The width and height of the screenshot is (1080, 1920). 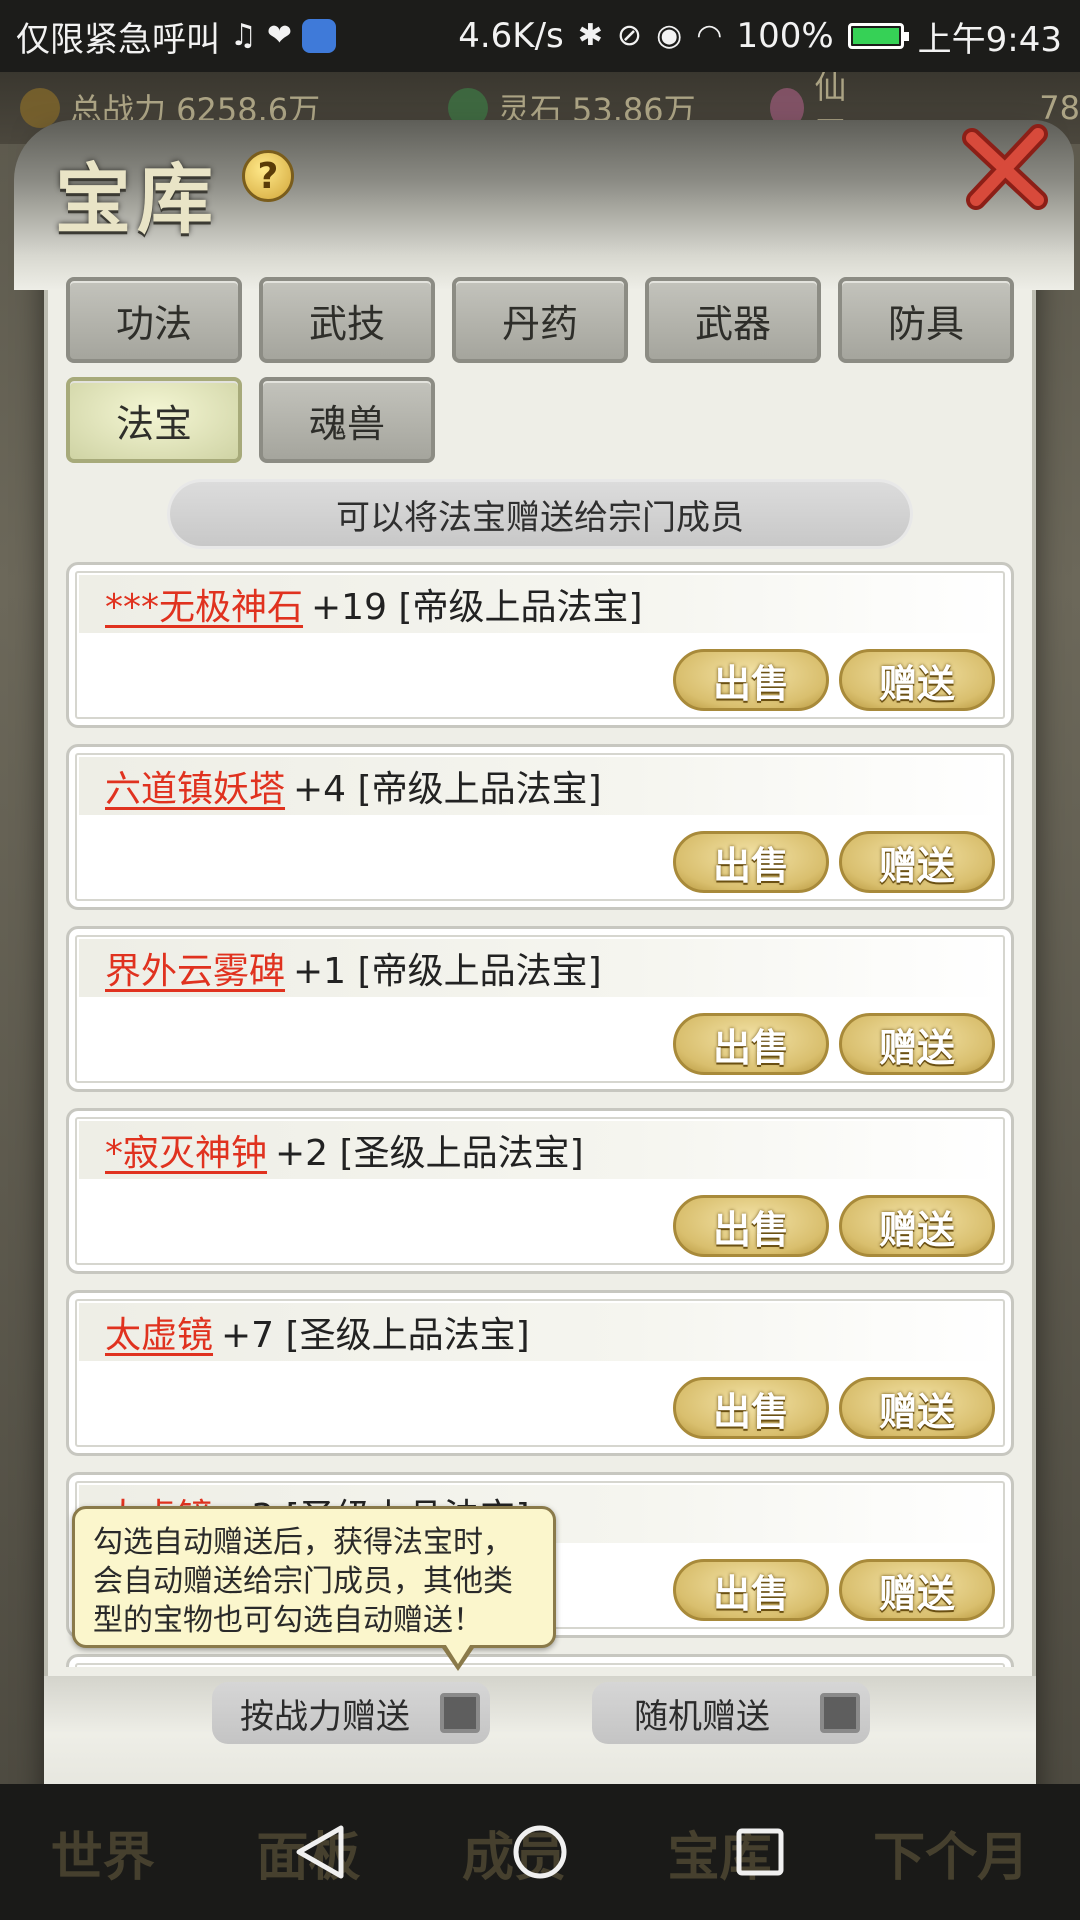 What do you see at coordinates (243, 35) in the screenshot?
I see `music-icon: ♫` at bounding box center [243, 35].